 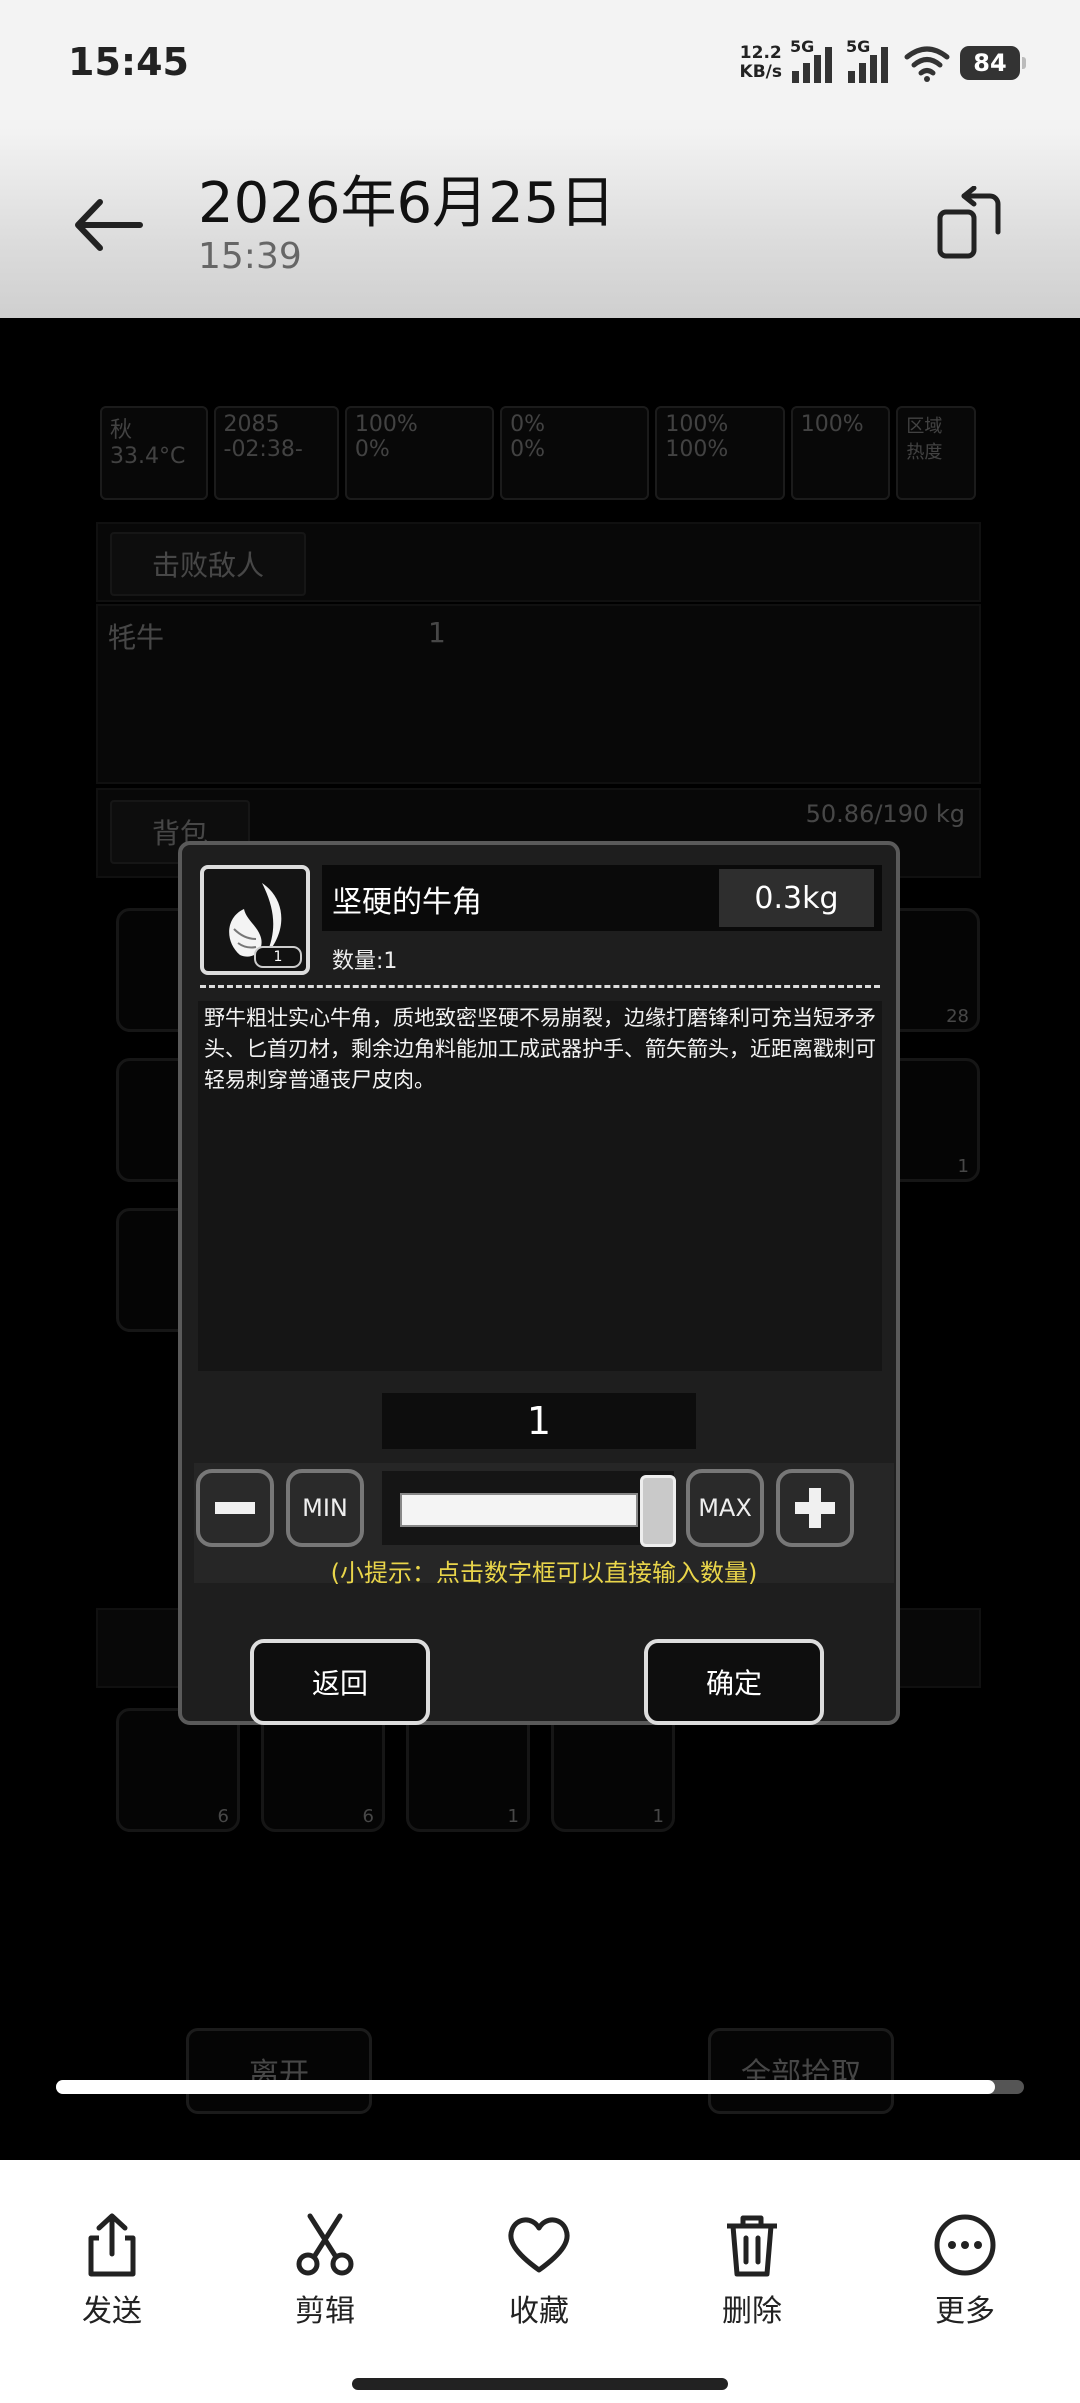 I want to click on leave-button: 离开, so click(x=279, y=2071).